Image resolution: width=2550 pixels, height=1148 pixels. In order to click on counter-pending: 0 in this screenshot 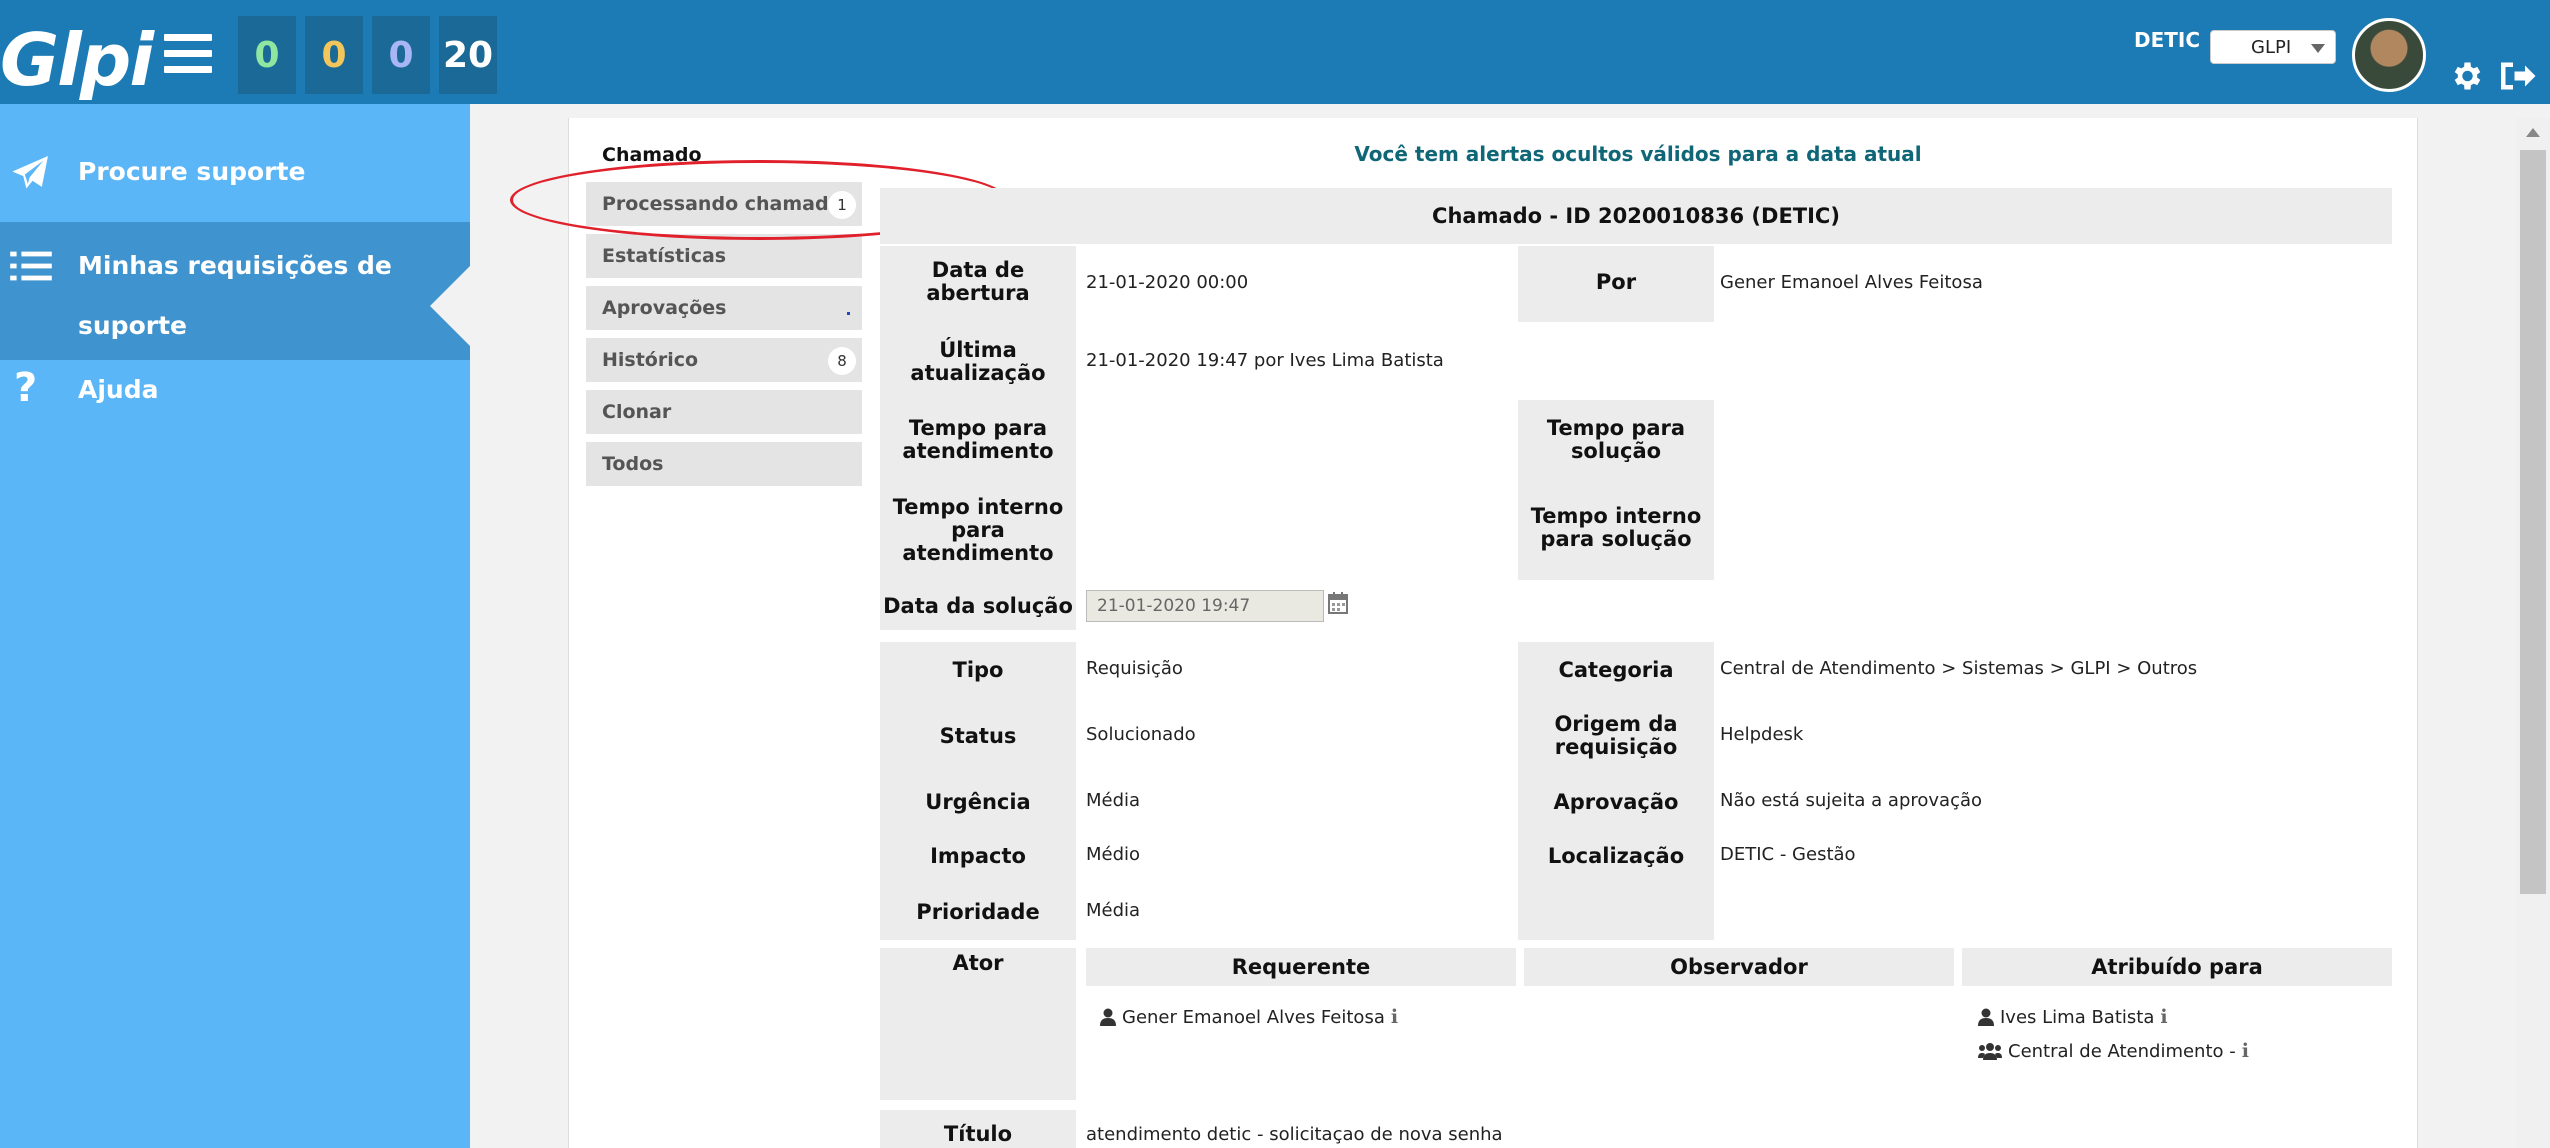, I will do `click(401, 55)`.